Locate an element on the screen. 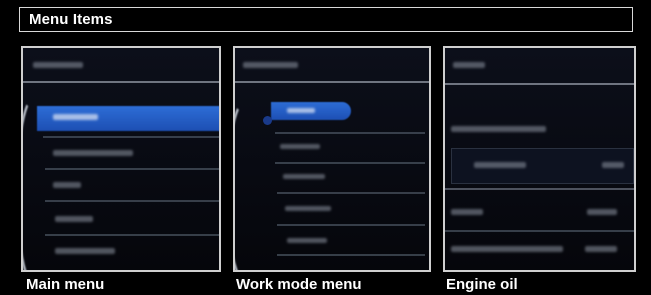 This screenshot has height=295, width=651. interval-label-blur is located at coordinates (467, 212).